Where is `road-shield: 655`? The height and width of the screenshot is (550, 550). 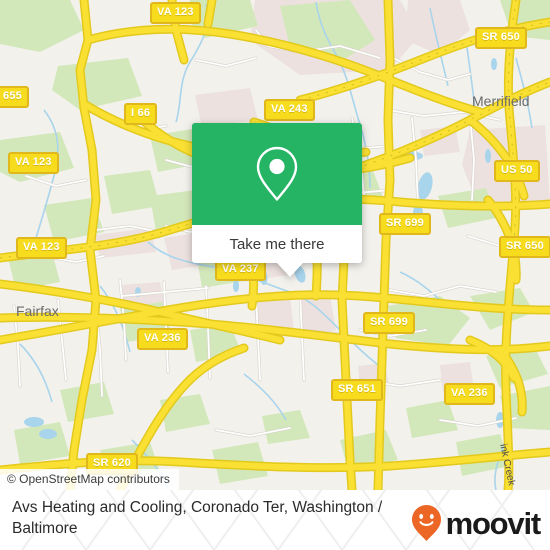 road-shield: 655 is located at coordinates (14, 97).